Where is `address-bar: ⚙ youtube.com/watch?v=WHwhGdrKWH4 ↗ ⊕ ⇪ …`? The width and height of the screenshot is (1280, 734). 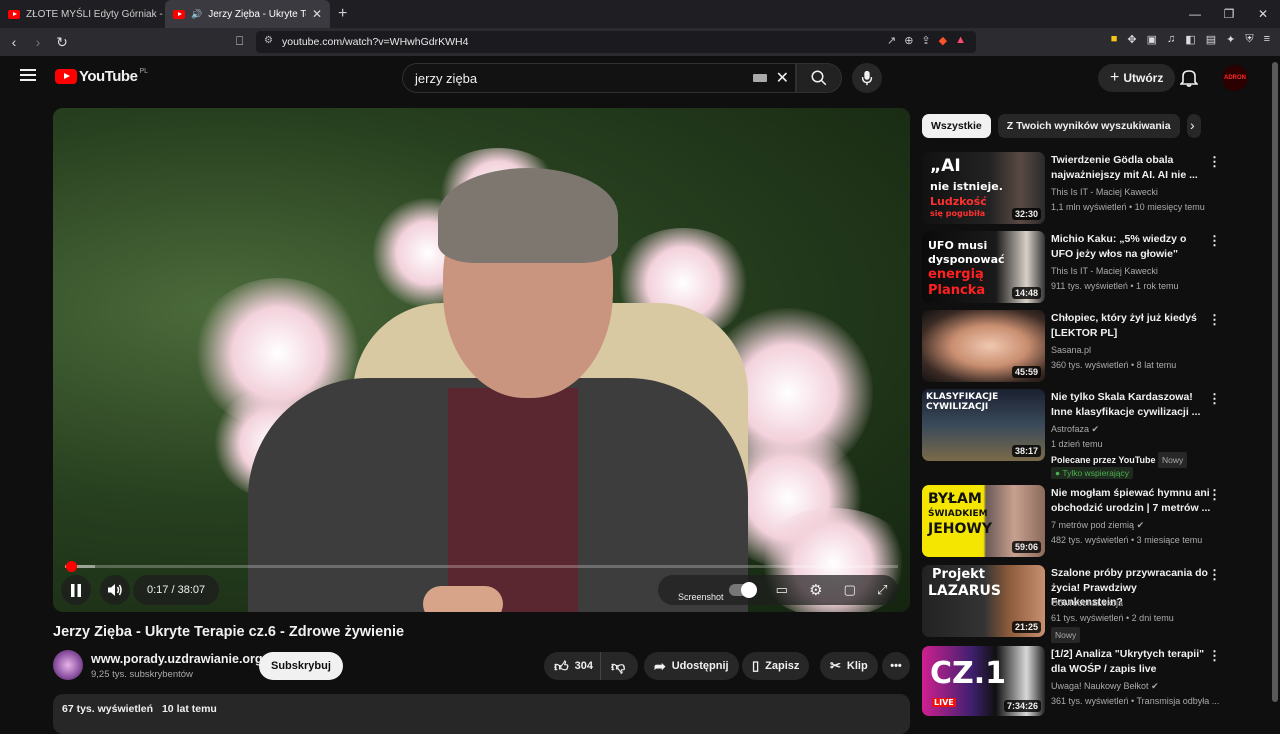
address-bar: ⚙ youtube.com/watch?v=WHwhGdrKWH4 ↗ ⊕ ⇪ … is located at coordinates (616, 42).